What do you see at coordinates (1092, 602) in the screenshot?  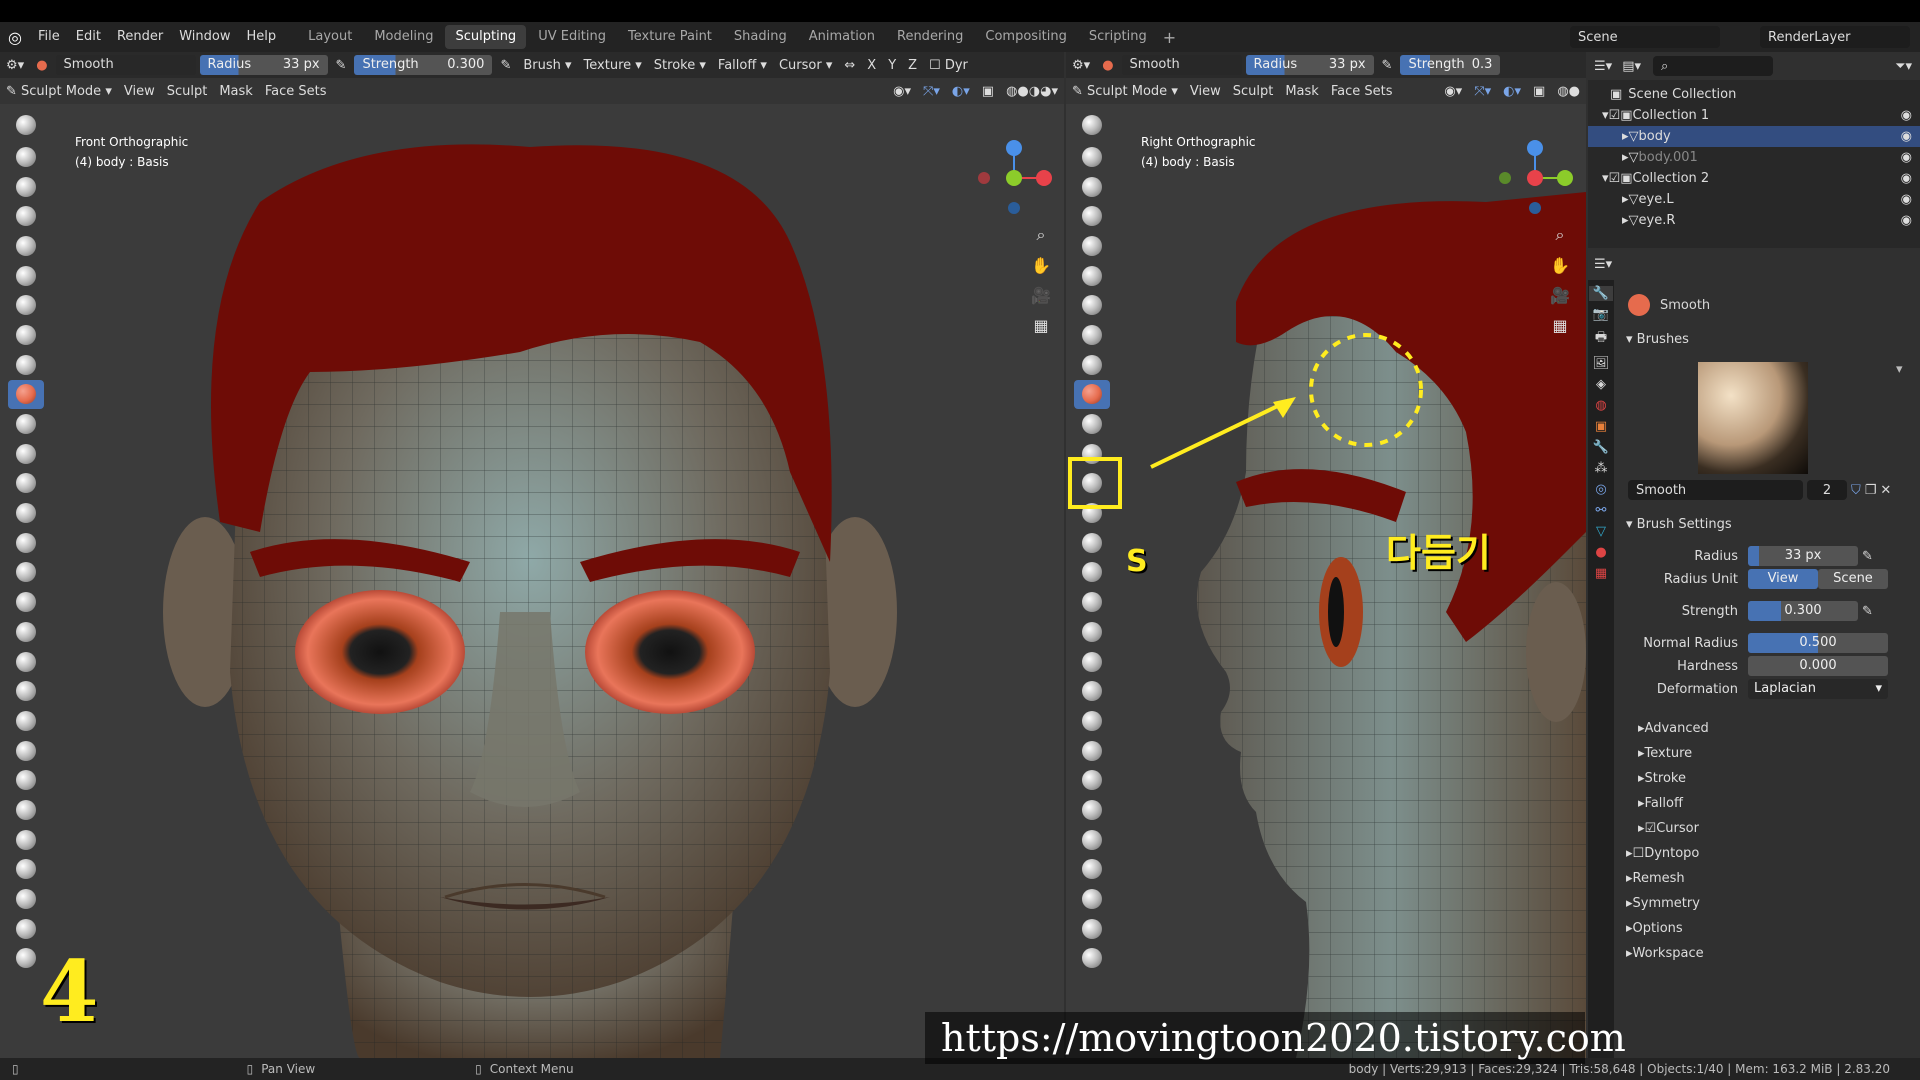 I see `tool-elastic-deform` at bounding box center [1092, 602].